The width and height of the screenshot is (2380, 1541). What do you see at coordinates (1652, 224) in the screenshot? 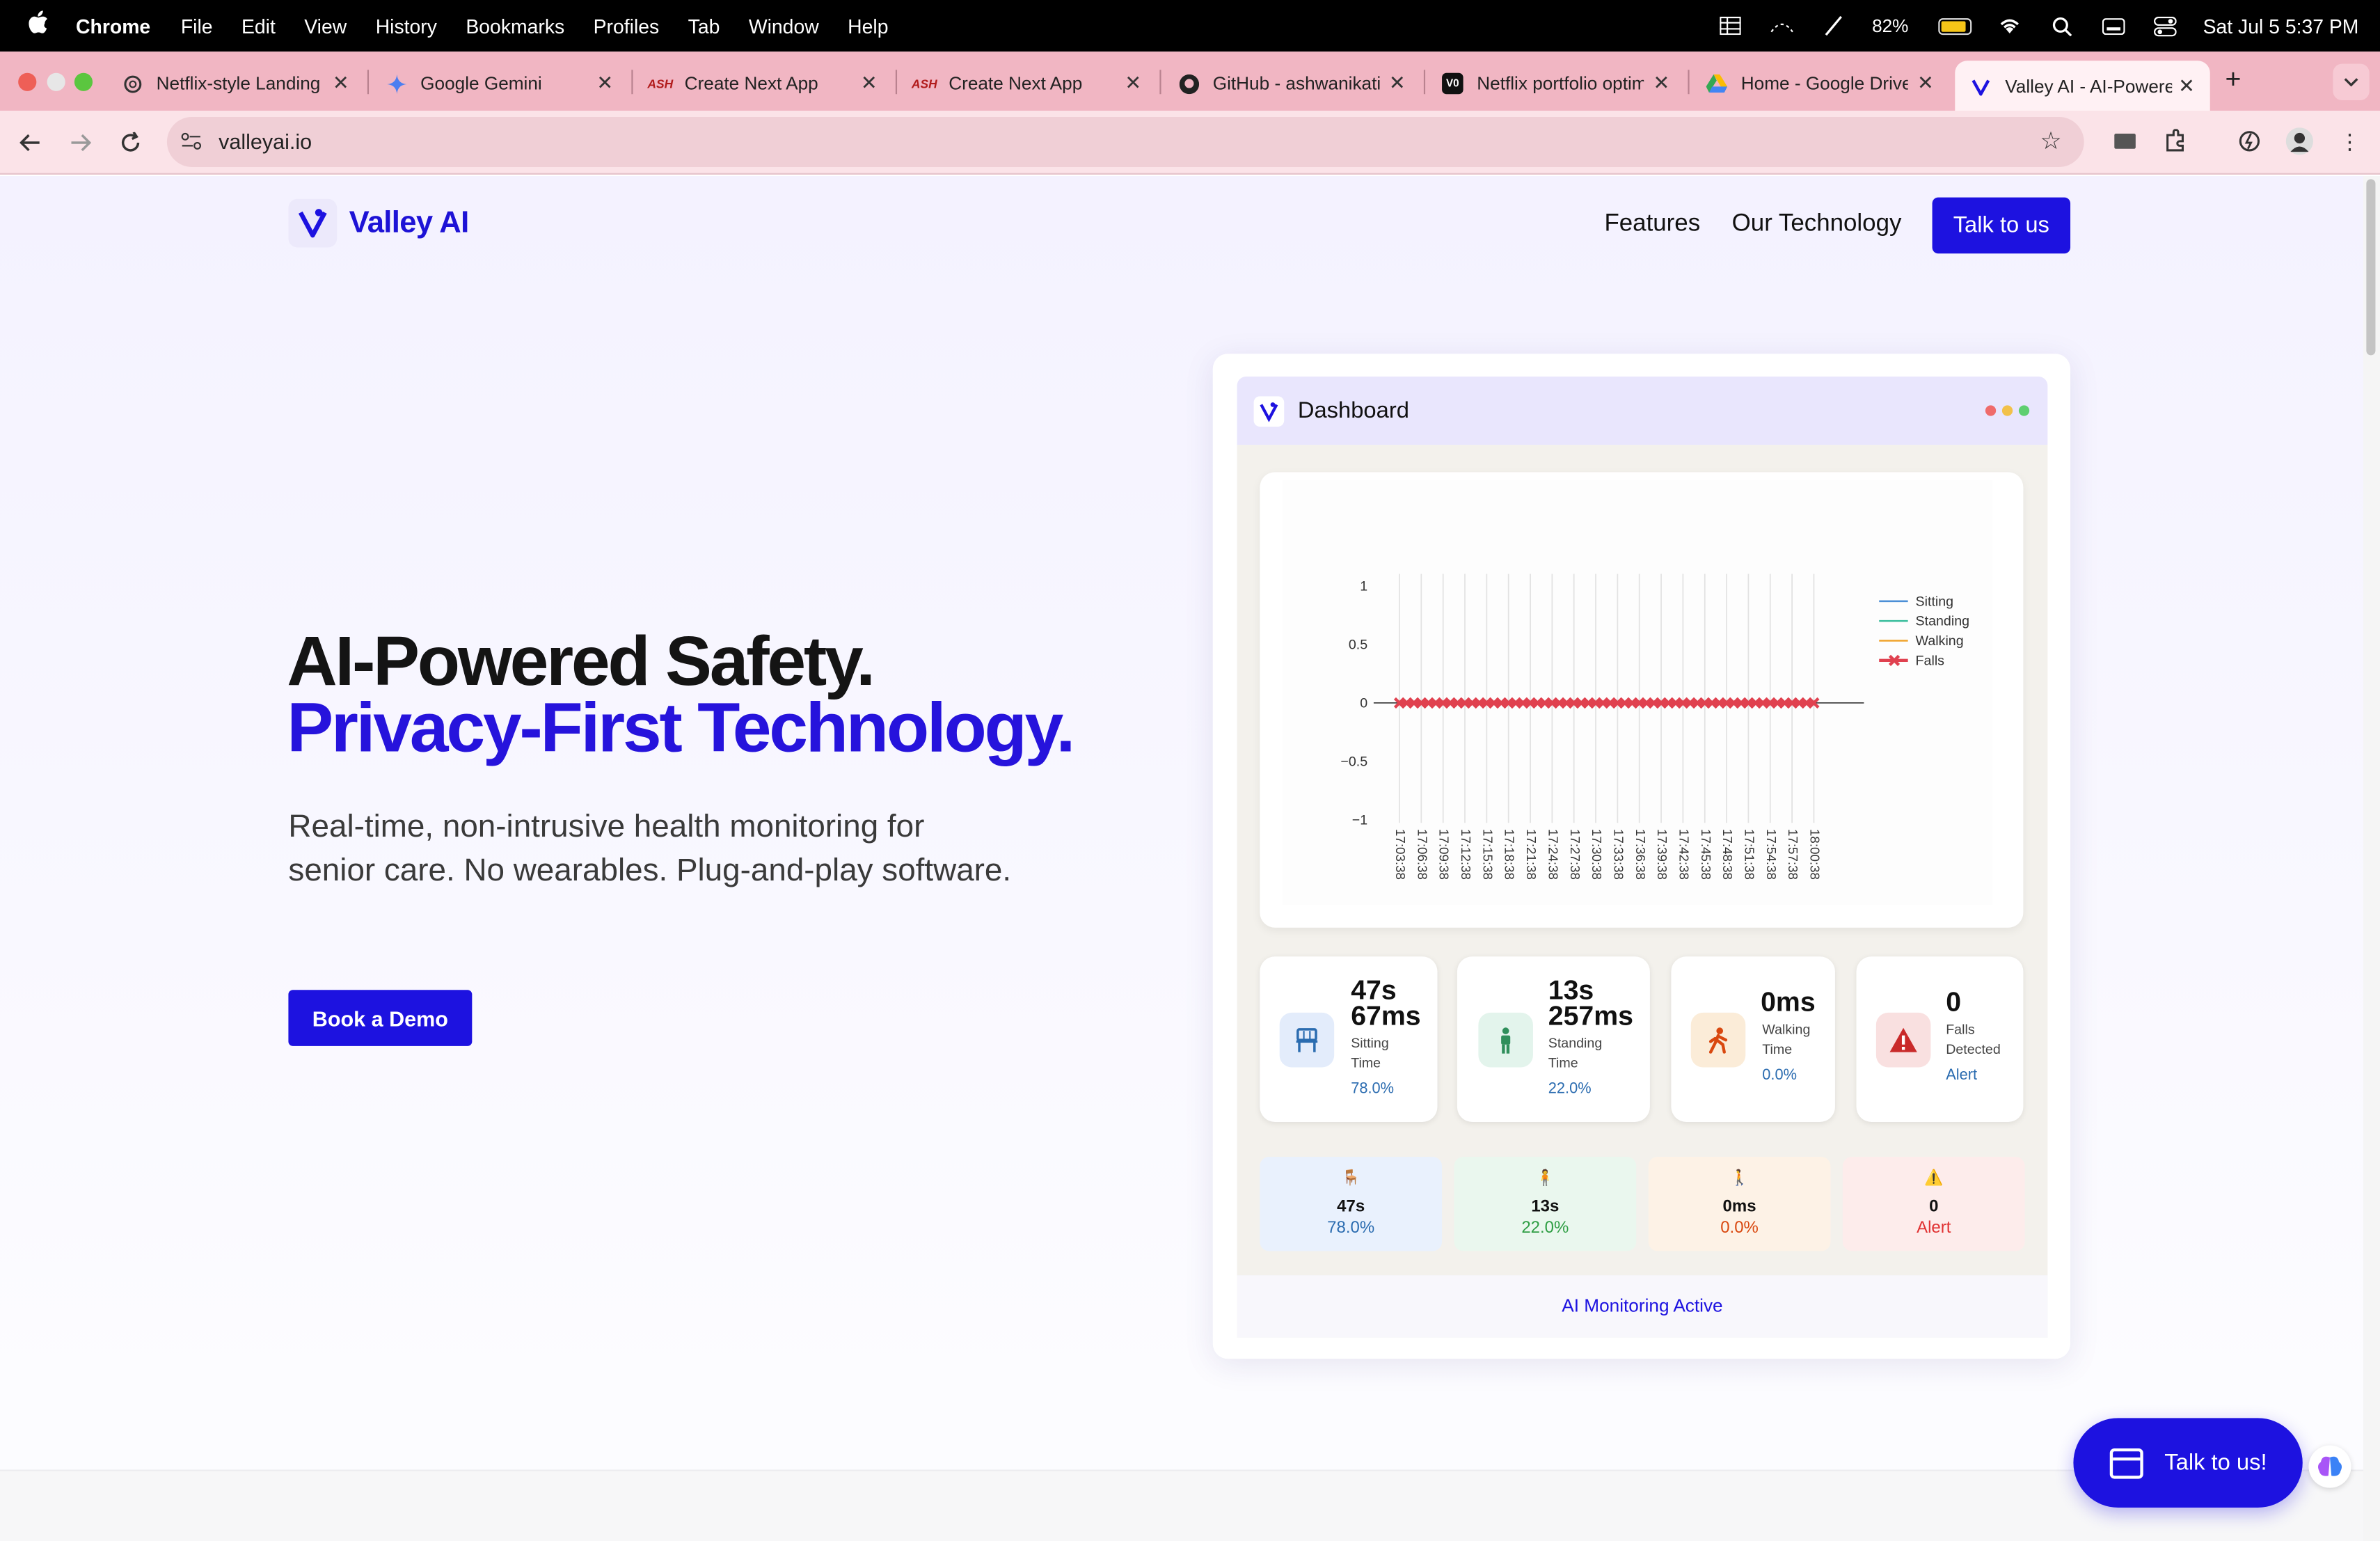
I see `nav-features: Features` at bounding box center [1652, 224].